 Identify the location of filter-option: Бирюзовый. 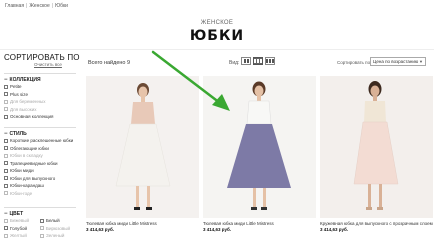
(58, 229).